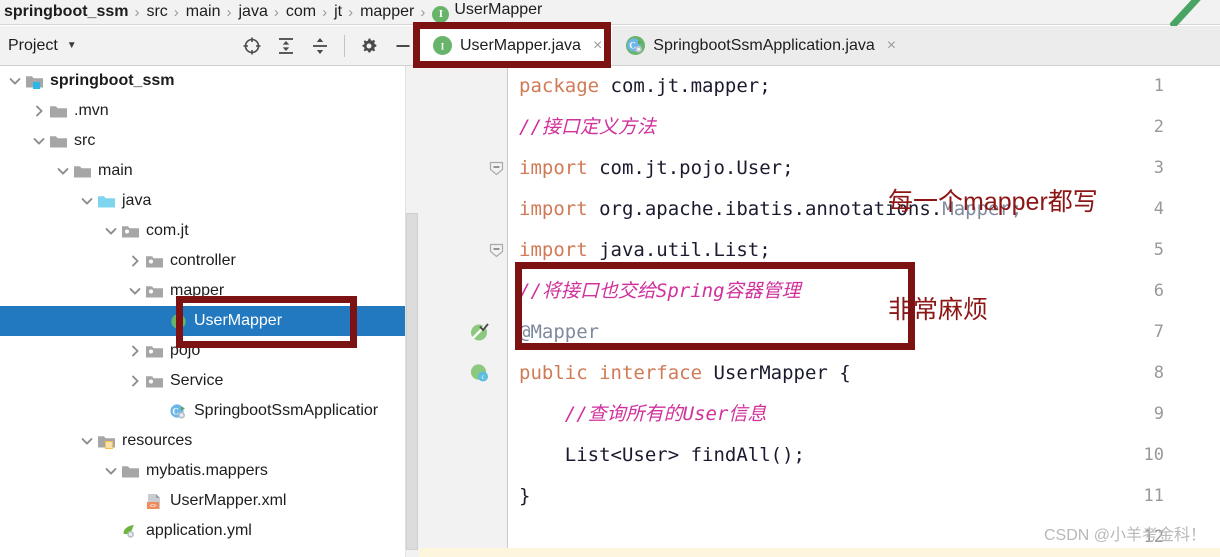 The width and height of the screenshot is (1220, 557). I want to click on breadcrumb-item-mapper: mapper, so click(387, 12).